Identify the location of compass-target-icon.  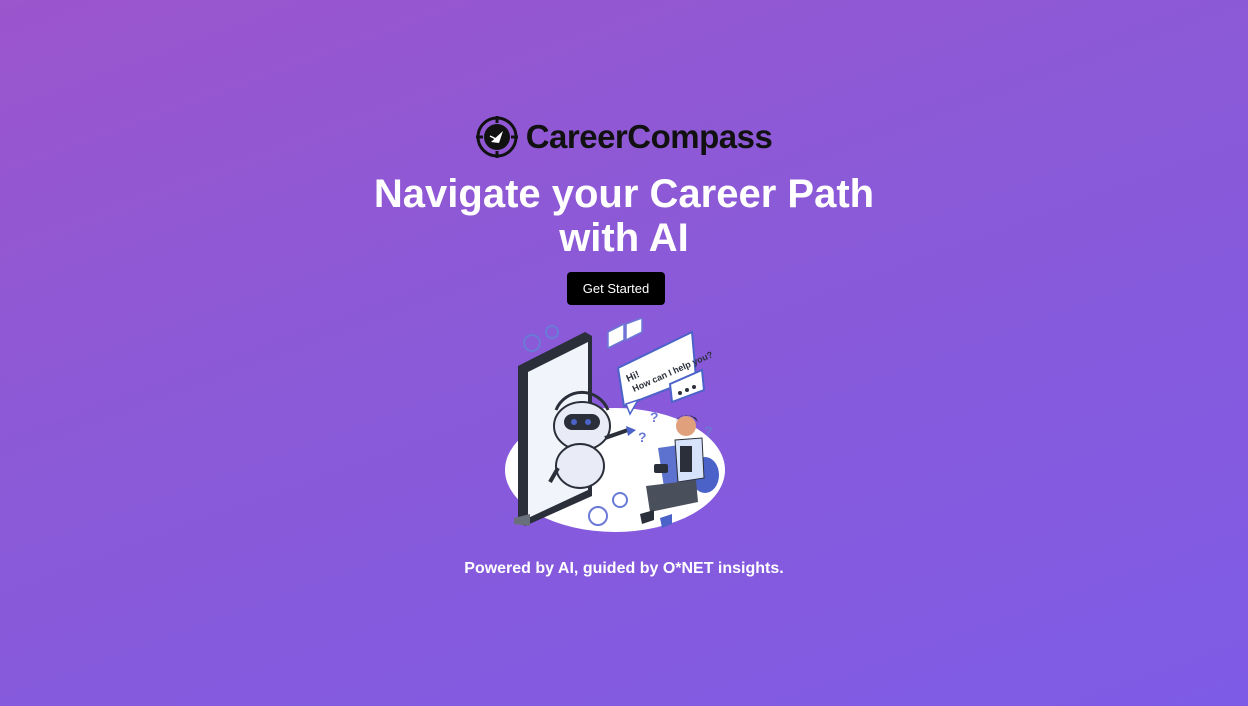
(496, 137).